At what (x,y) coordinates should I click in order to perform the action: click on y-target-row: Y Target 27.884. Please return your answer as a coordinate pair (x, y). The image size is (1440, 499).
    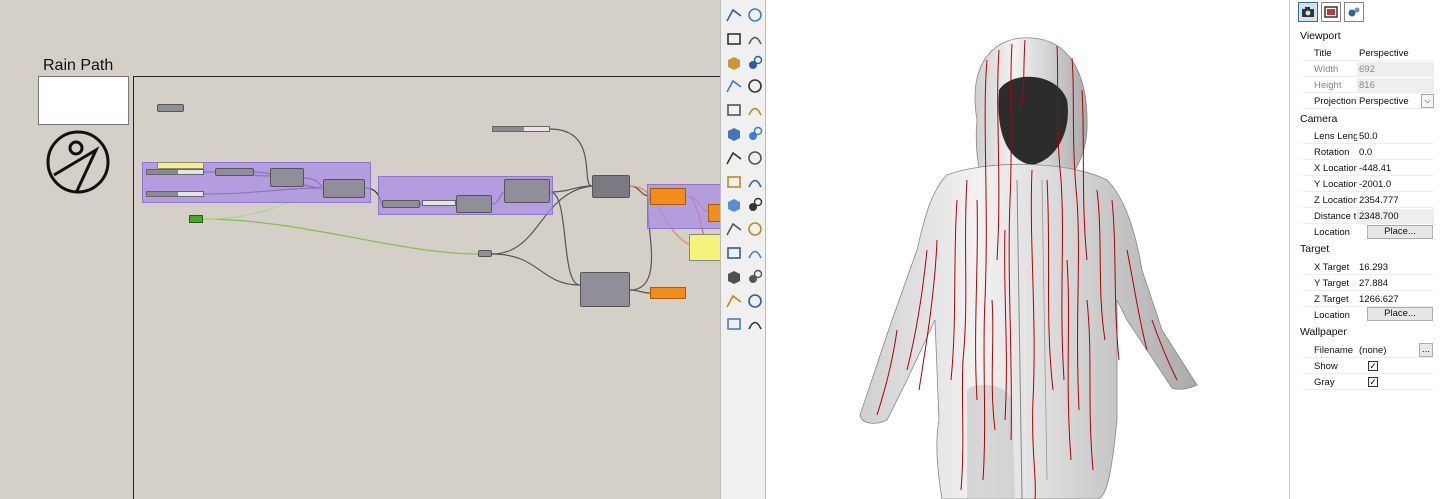
    Looking at the image, I should click on (1368, 283).